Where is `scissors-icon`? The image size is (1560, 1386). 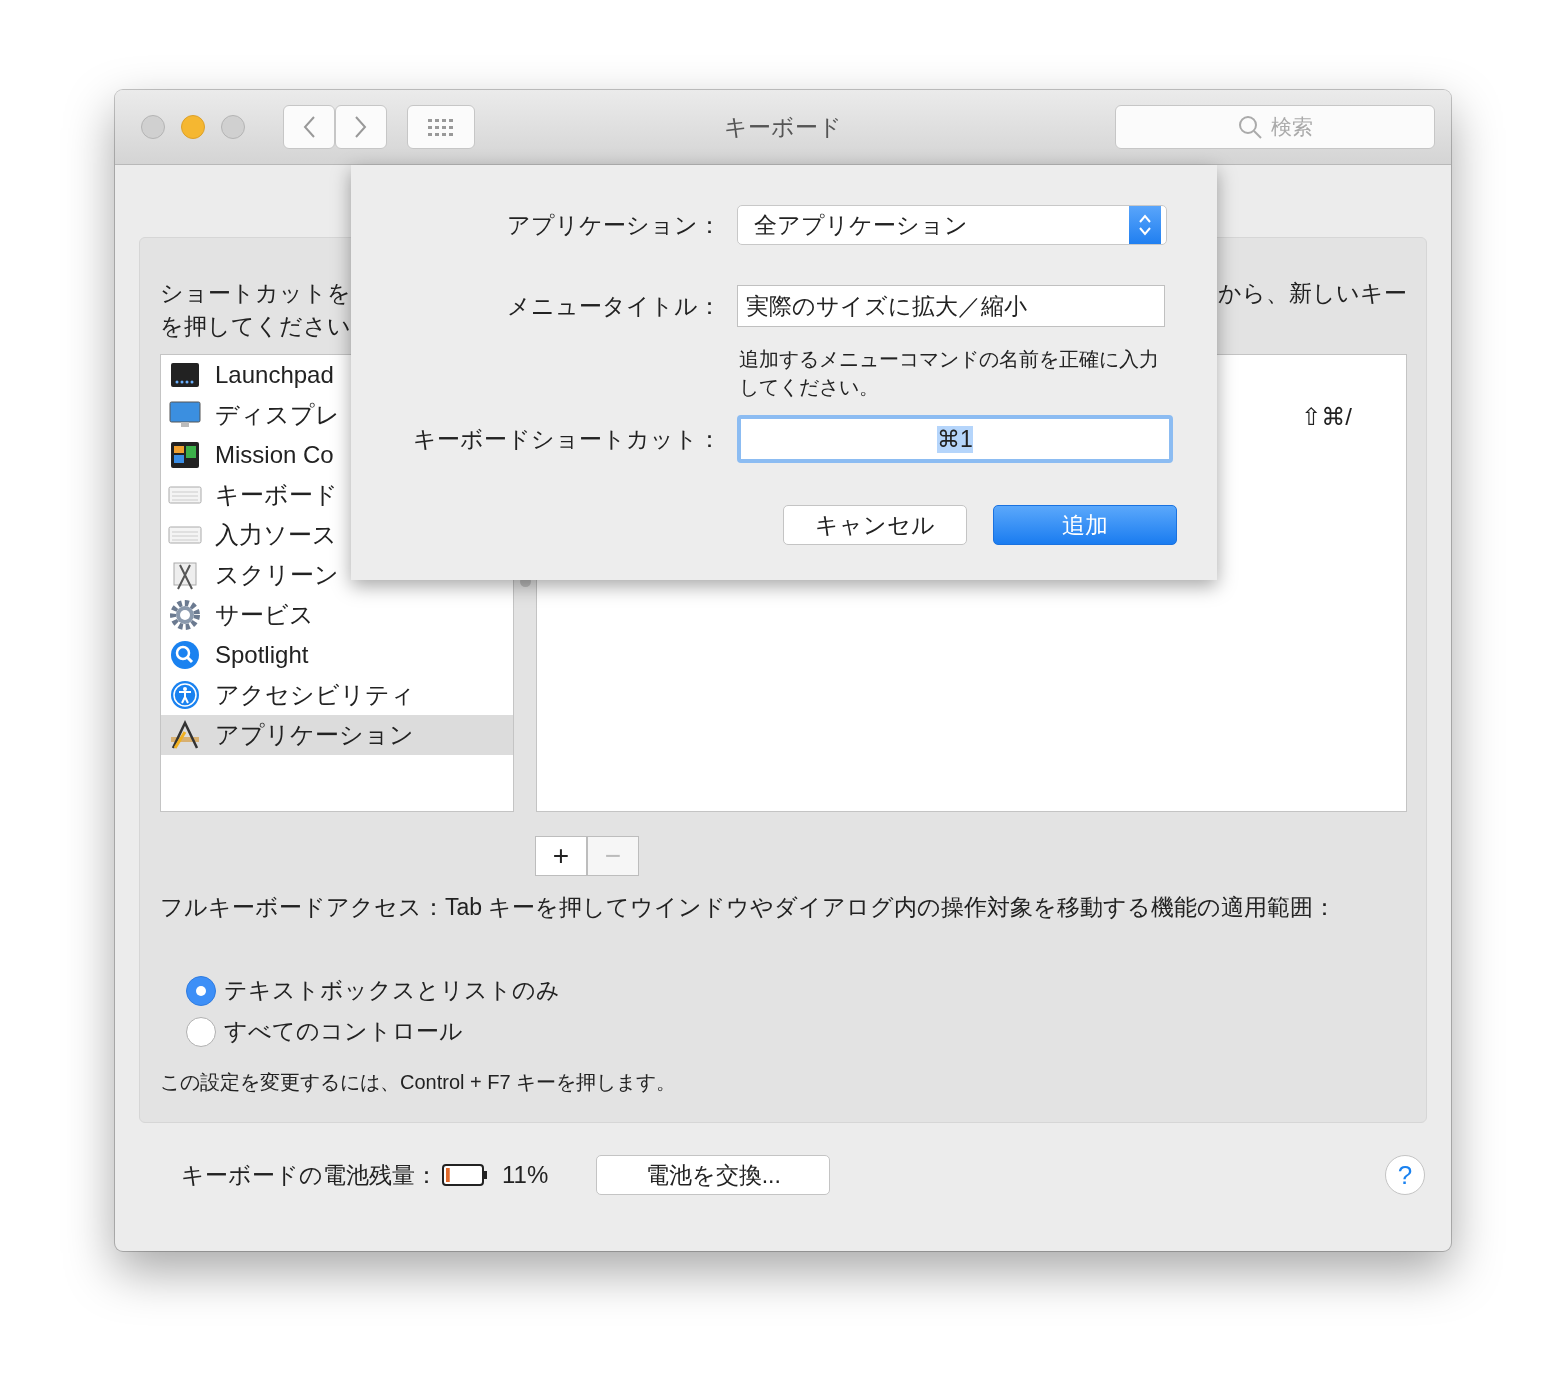
scissors-icon is located at coordinates (185, 575).